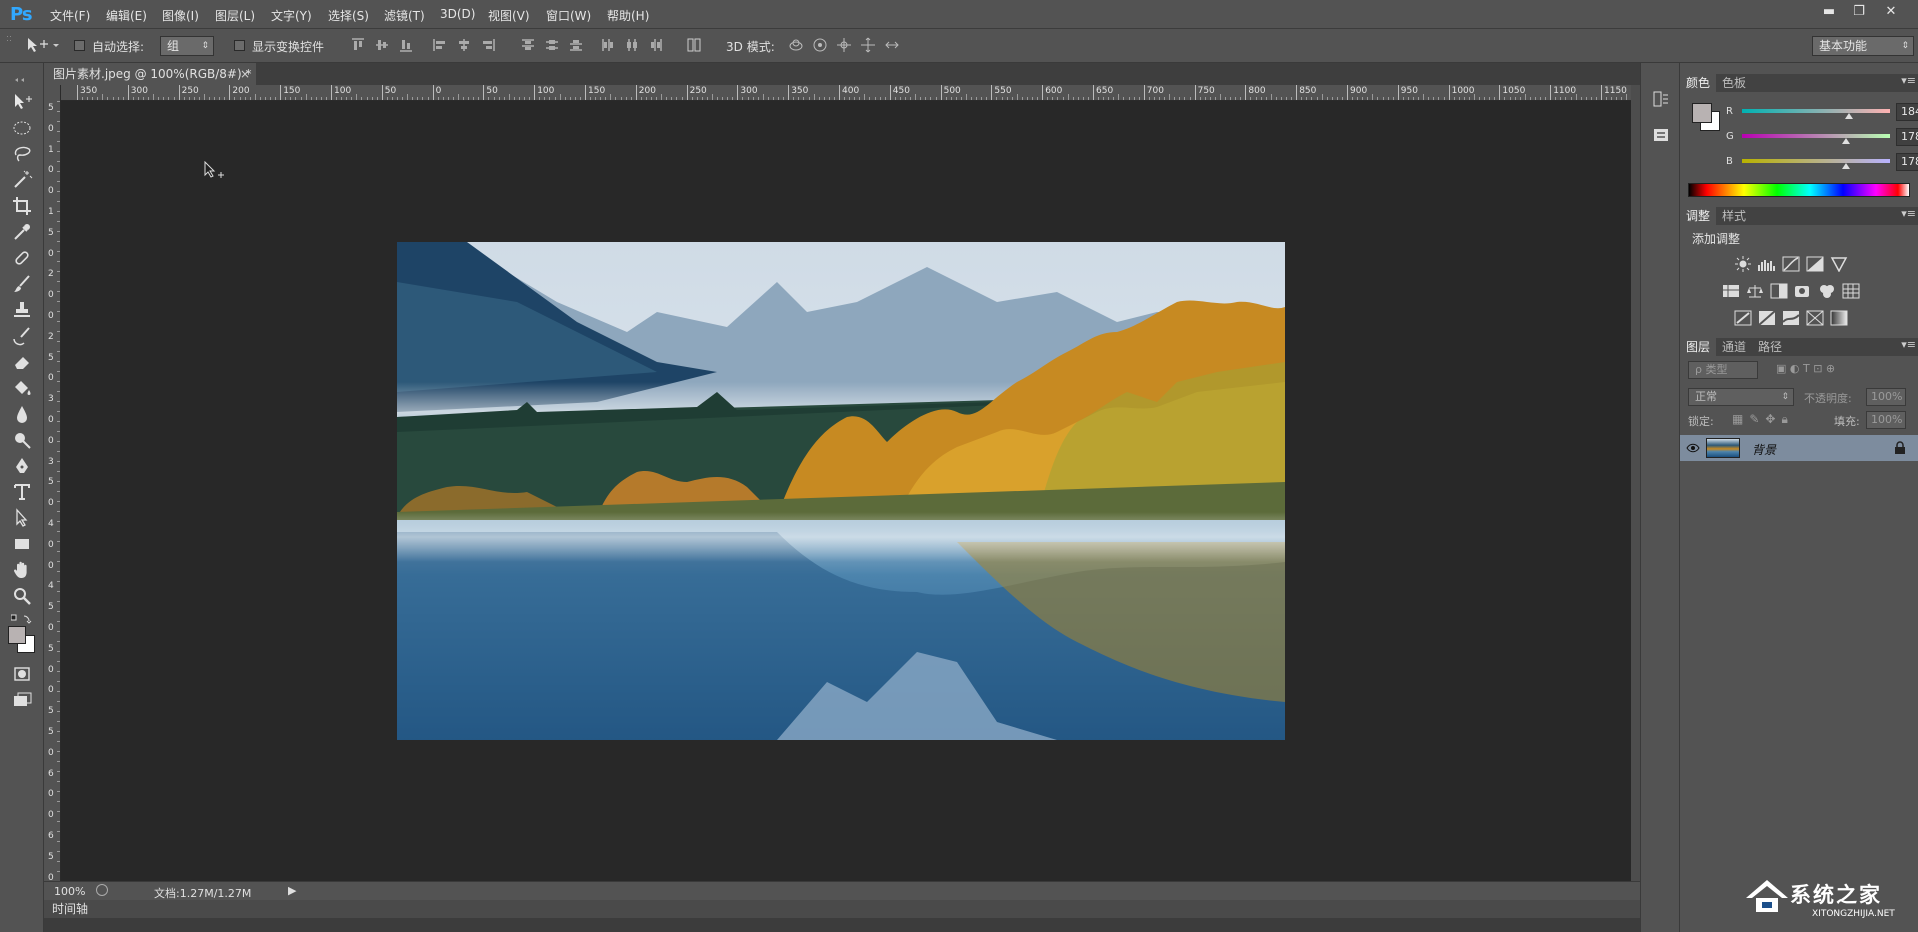 The image size is (1918, 932). Describe the element at coordinates (22, 414) in the screenshot. I see `blur-tool-icon` at that location.